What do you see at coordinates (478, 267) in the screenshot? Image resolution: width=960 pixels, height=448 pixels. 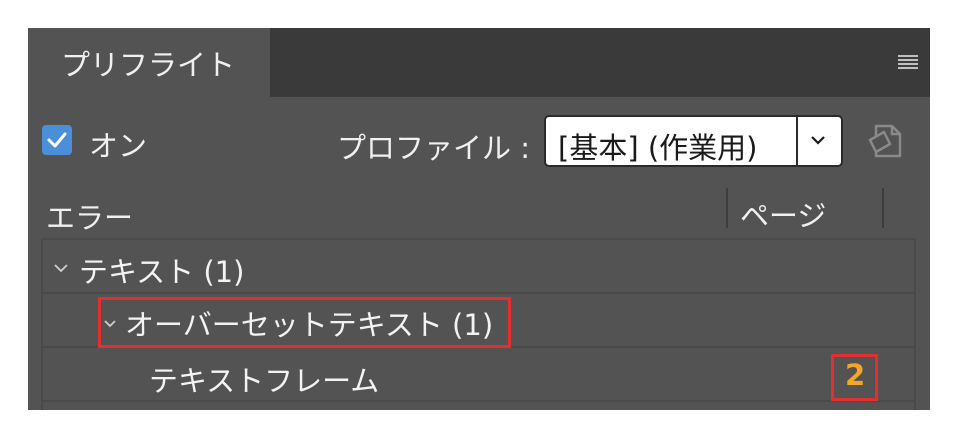 I see `list-item: テキスト (1)` at bounding box center [478, 267].